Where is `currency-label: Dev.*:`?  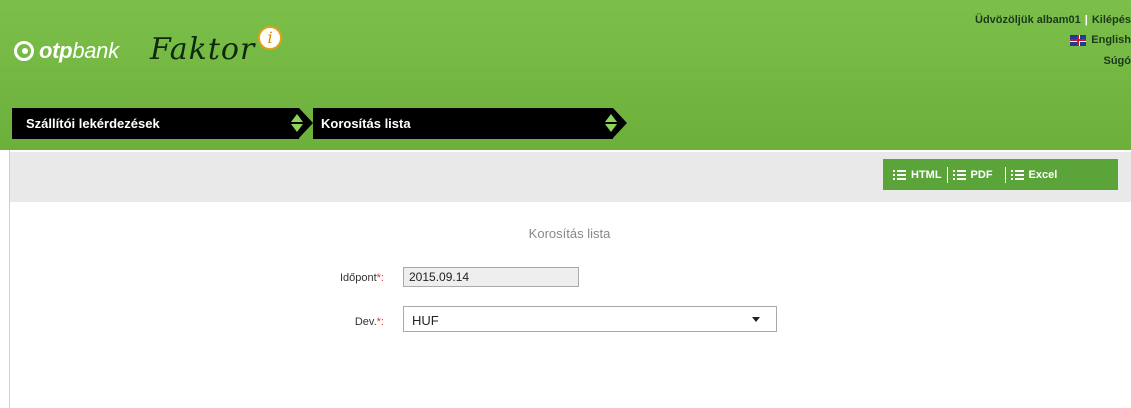 currency-label: Dev.*: is located at coordinates (369, 322).